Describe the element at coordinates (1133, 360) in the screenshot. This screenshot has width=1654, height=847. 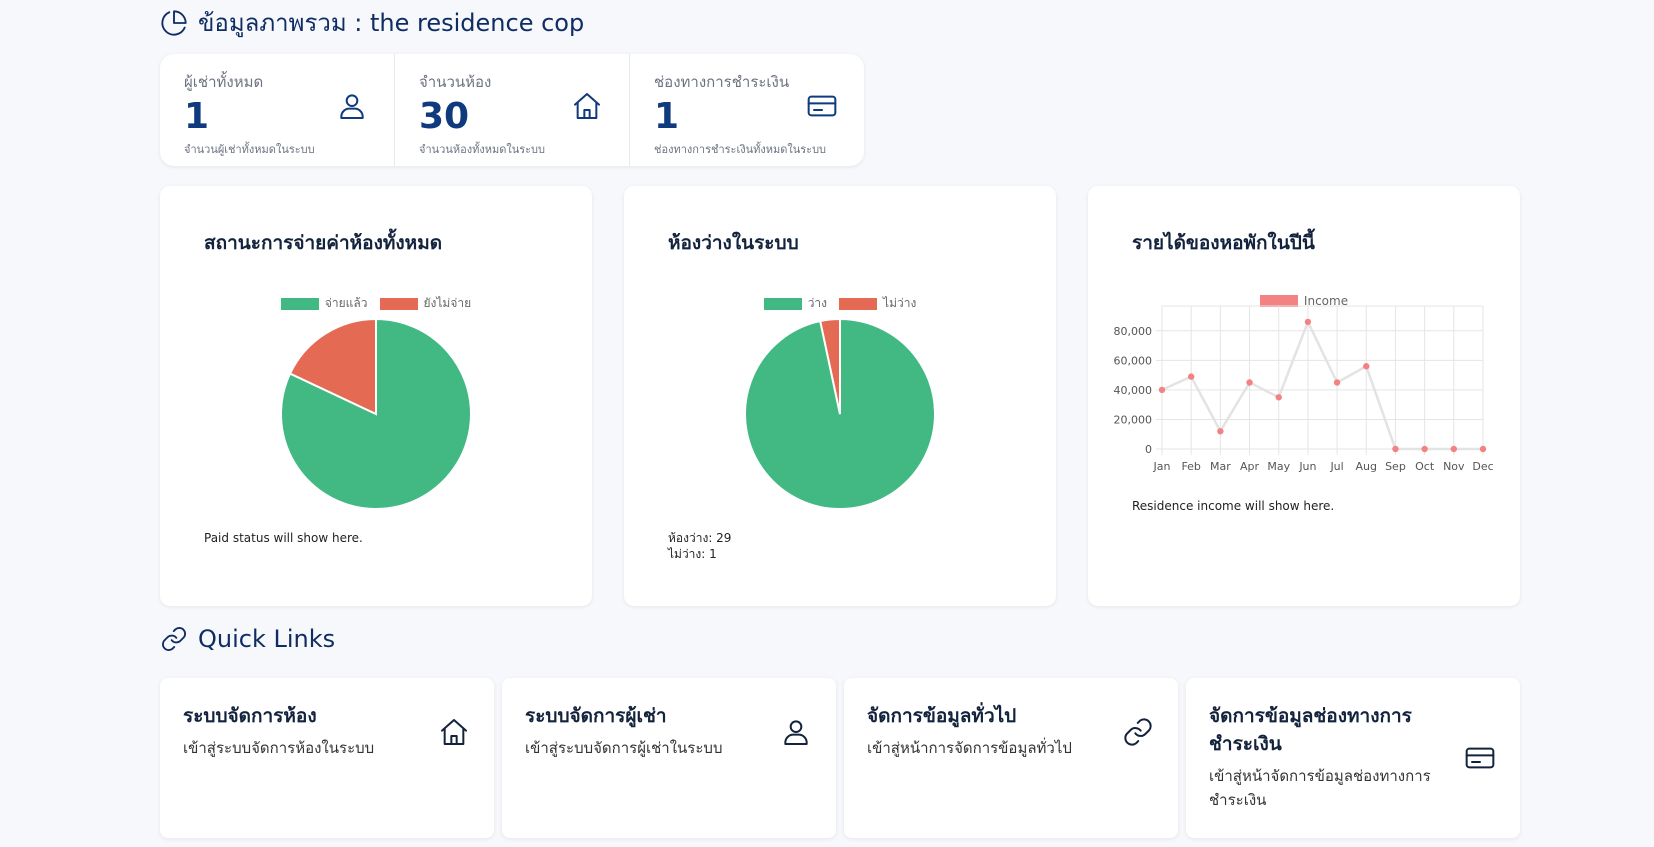
I see `y-tick-label: 60,000` at that location.